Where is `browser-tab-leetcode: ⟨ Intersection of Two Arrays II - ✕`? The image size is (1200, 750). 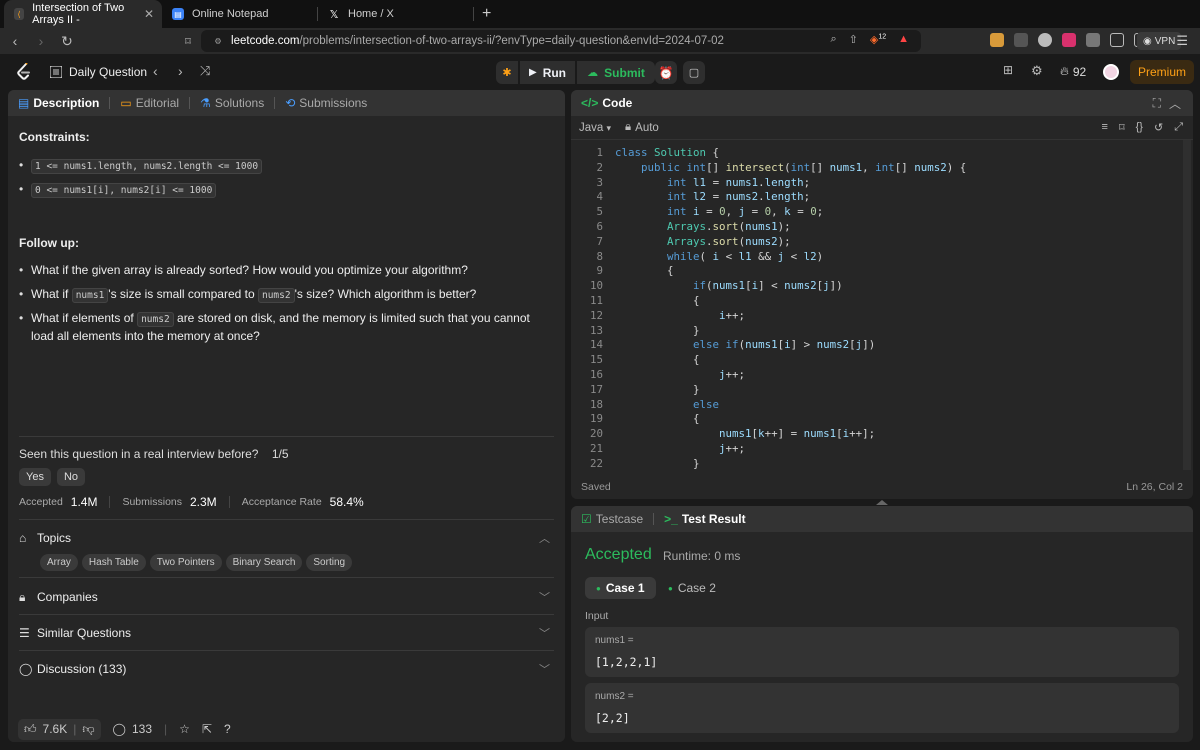
browser-tab-leetcode: ⟨ Intersection of Two Arrays II - ✕ is located at coordinates (83, 14).